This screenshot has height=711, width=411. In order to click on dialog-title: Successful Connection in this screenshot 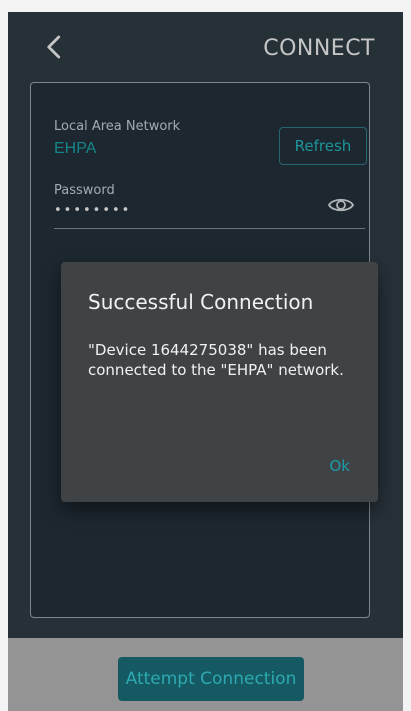, I will do `click(201, 302)`.